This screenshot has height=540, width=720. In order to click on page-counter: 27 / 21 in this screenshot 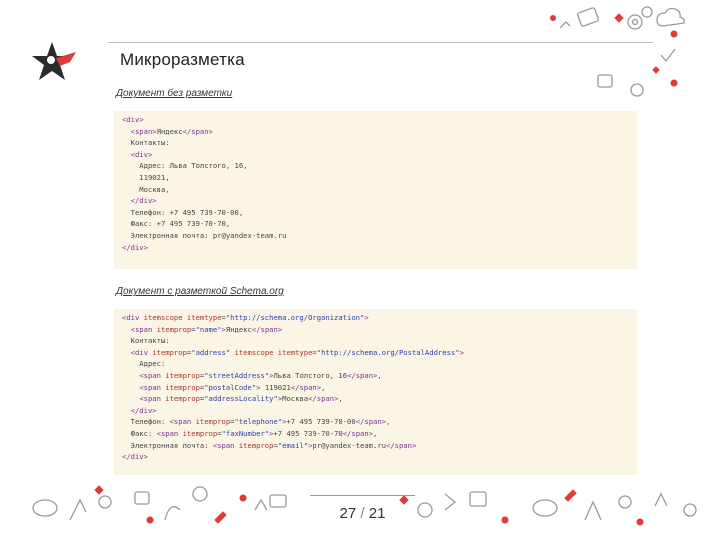, I will do `click(362, 513)`.